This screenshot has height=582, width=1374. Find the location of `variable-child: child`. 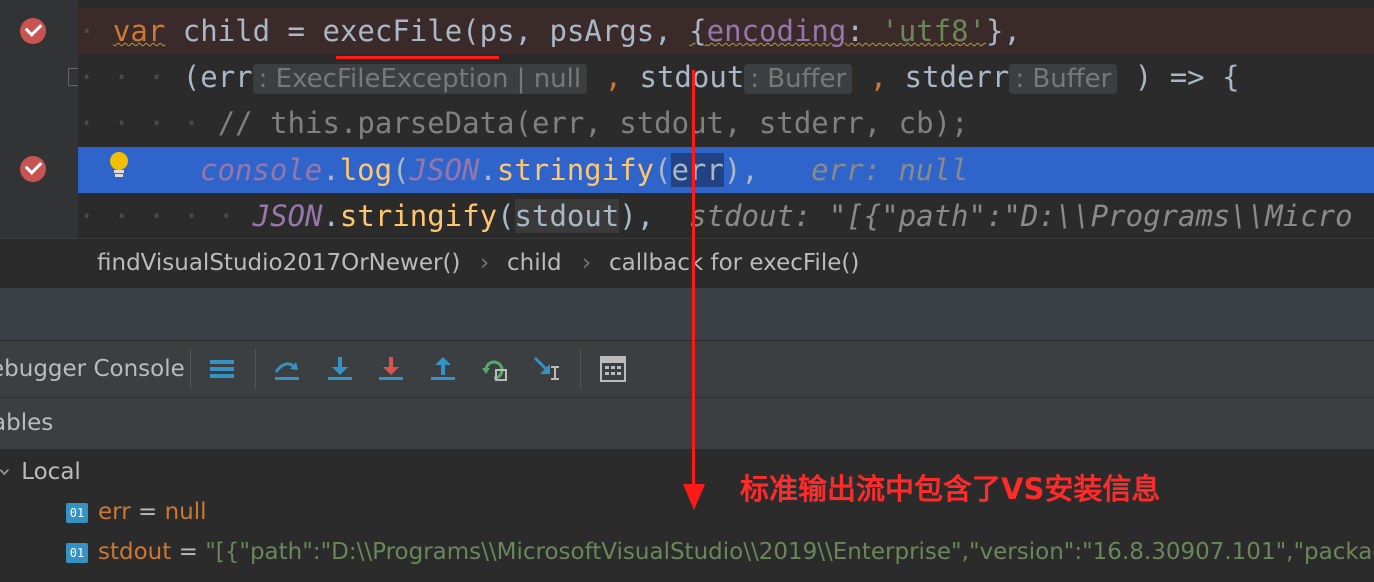

variable-child: child is located at coordinates (226, 31).